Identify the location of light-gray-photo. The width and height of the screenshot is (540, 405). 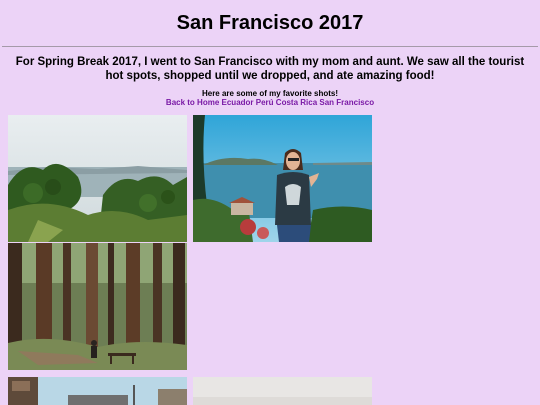
(282, 391).